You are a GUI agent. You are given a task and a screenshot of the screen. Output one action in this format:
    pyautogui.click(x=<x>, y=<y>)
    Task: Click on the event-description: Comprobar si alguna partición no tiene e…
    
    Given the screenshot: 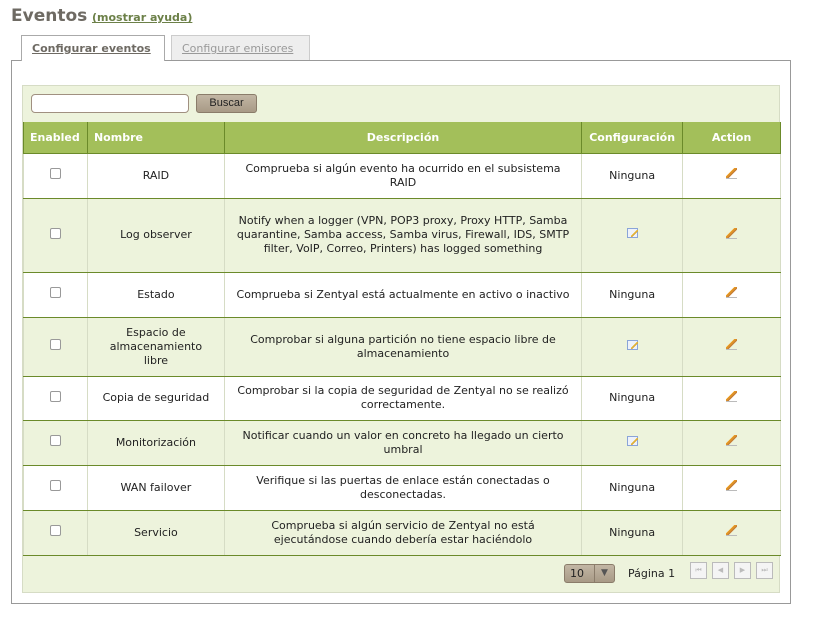 What is the action you would take?
    pyautogui.click(x=403, y=347)
    